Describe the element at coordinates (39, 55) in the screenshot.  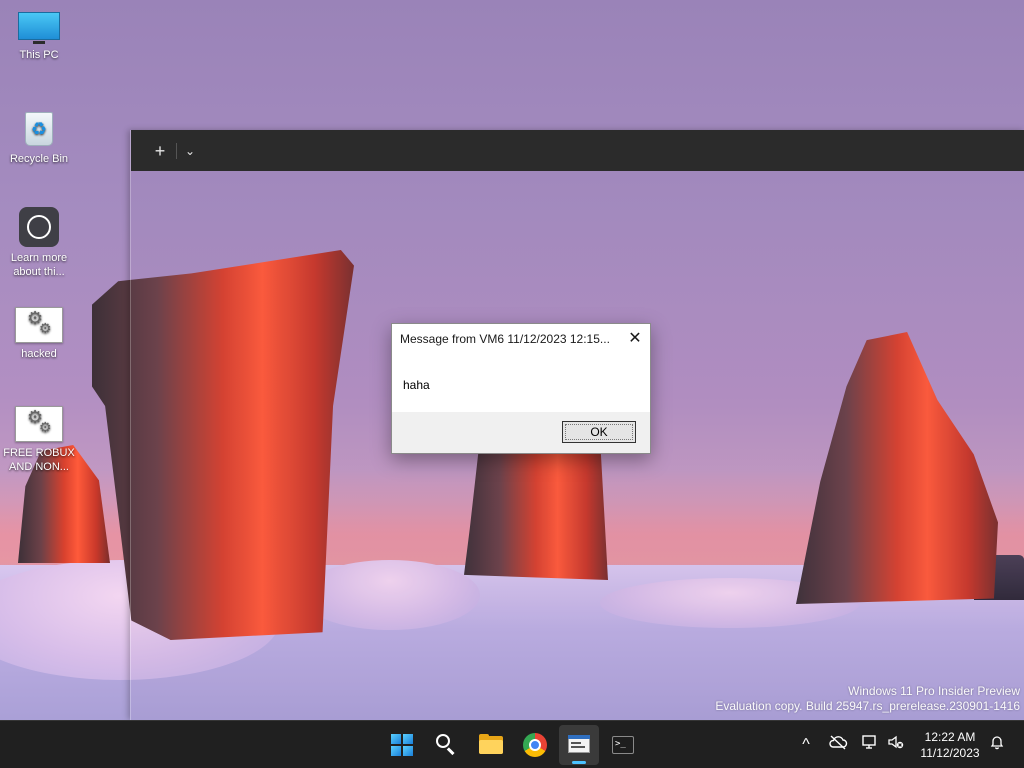
I see `desktop-icon-label: This PC` at that location.